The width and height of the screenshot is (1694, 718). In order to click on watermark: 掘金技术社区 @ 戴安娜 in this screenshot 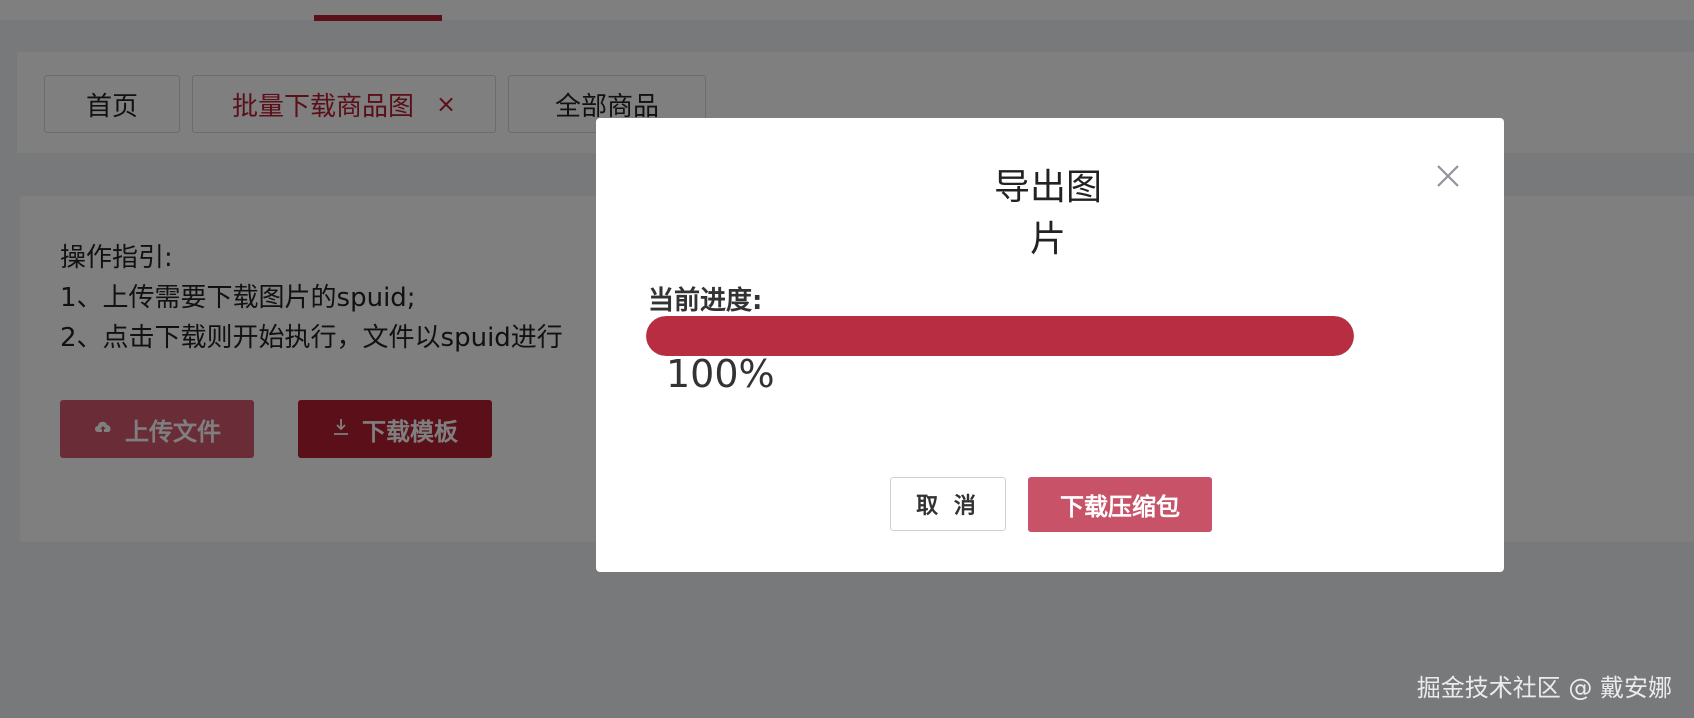, I will do `click(1544, 688)`.